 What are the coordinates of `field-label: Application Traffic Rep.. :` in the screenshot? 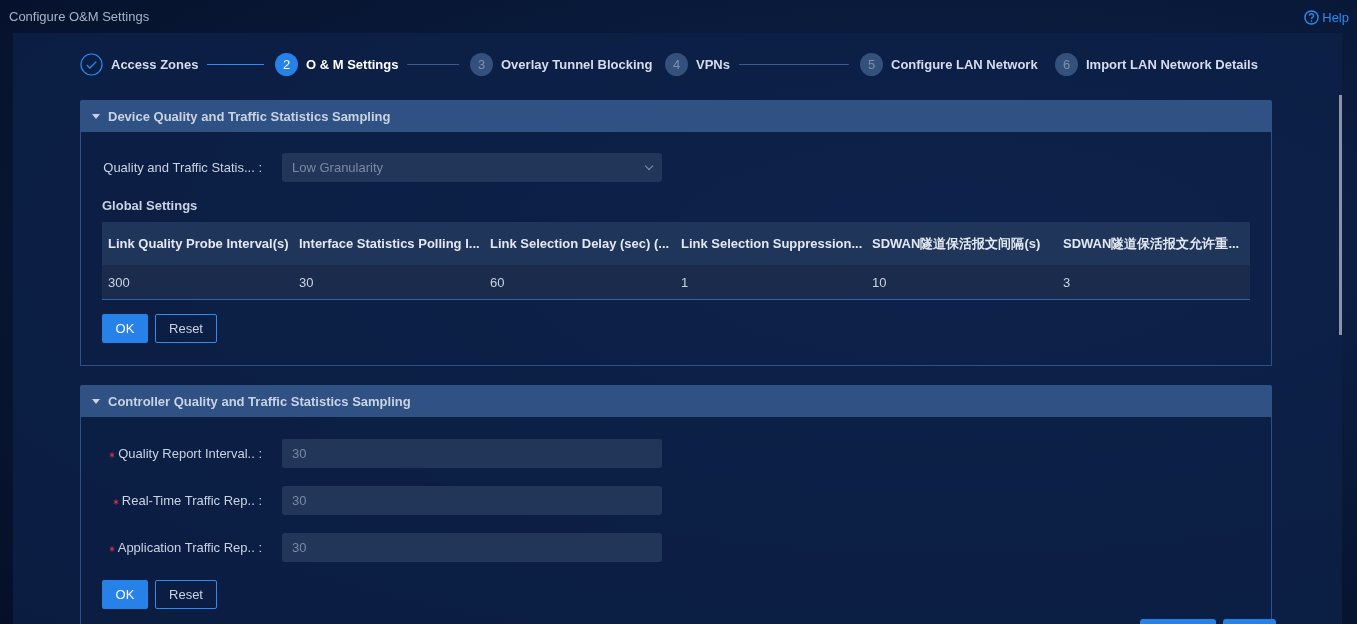 It's located at (189, 547).